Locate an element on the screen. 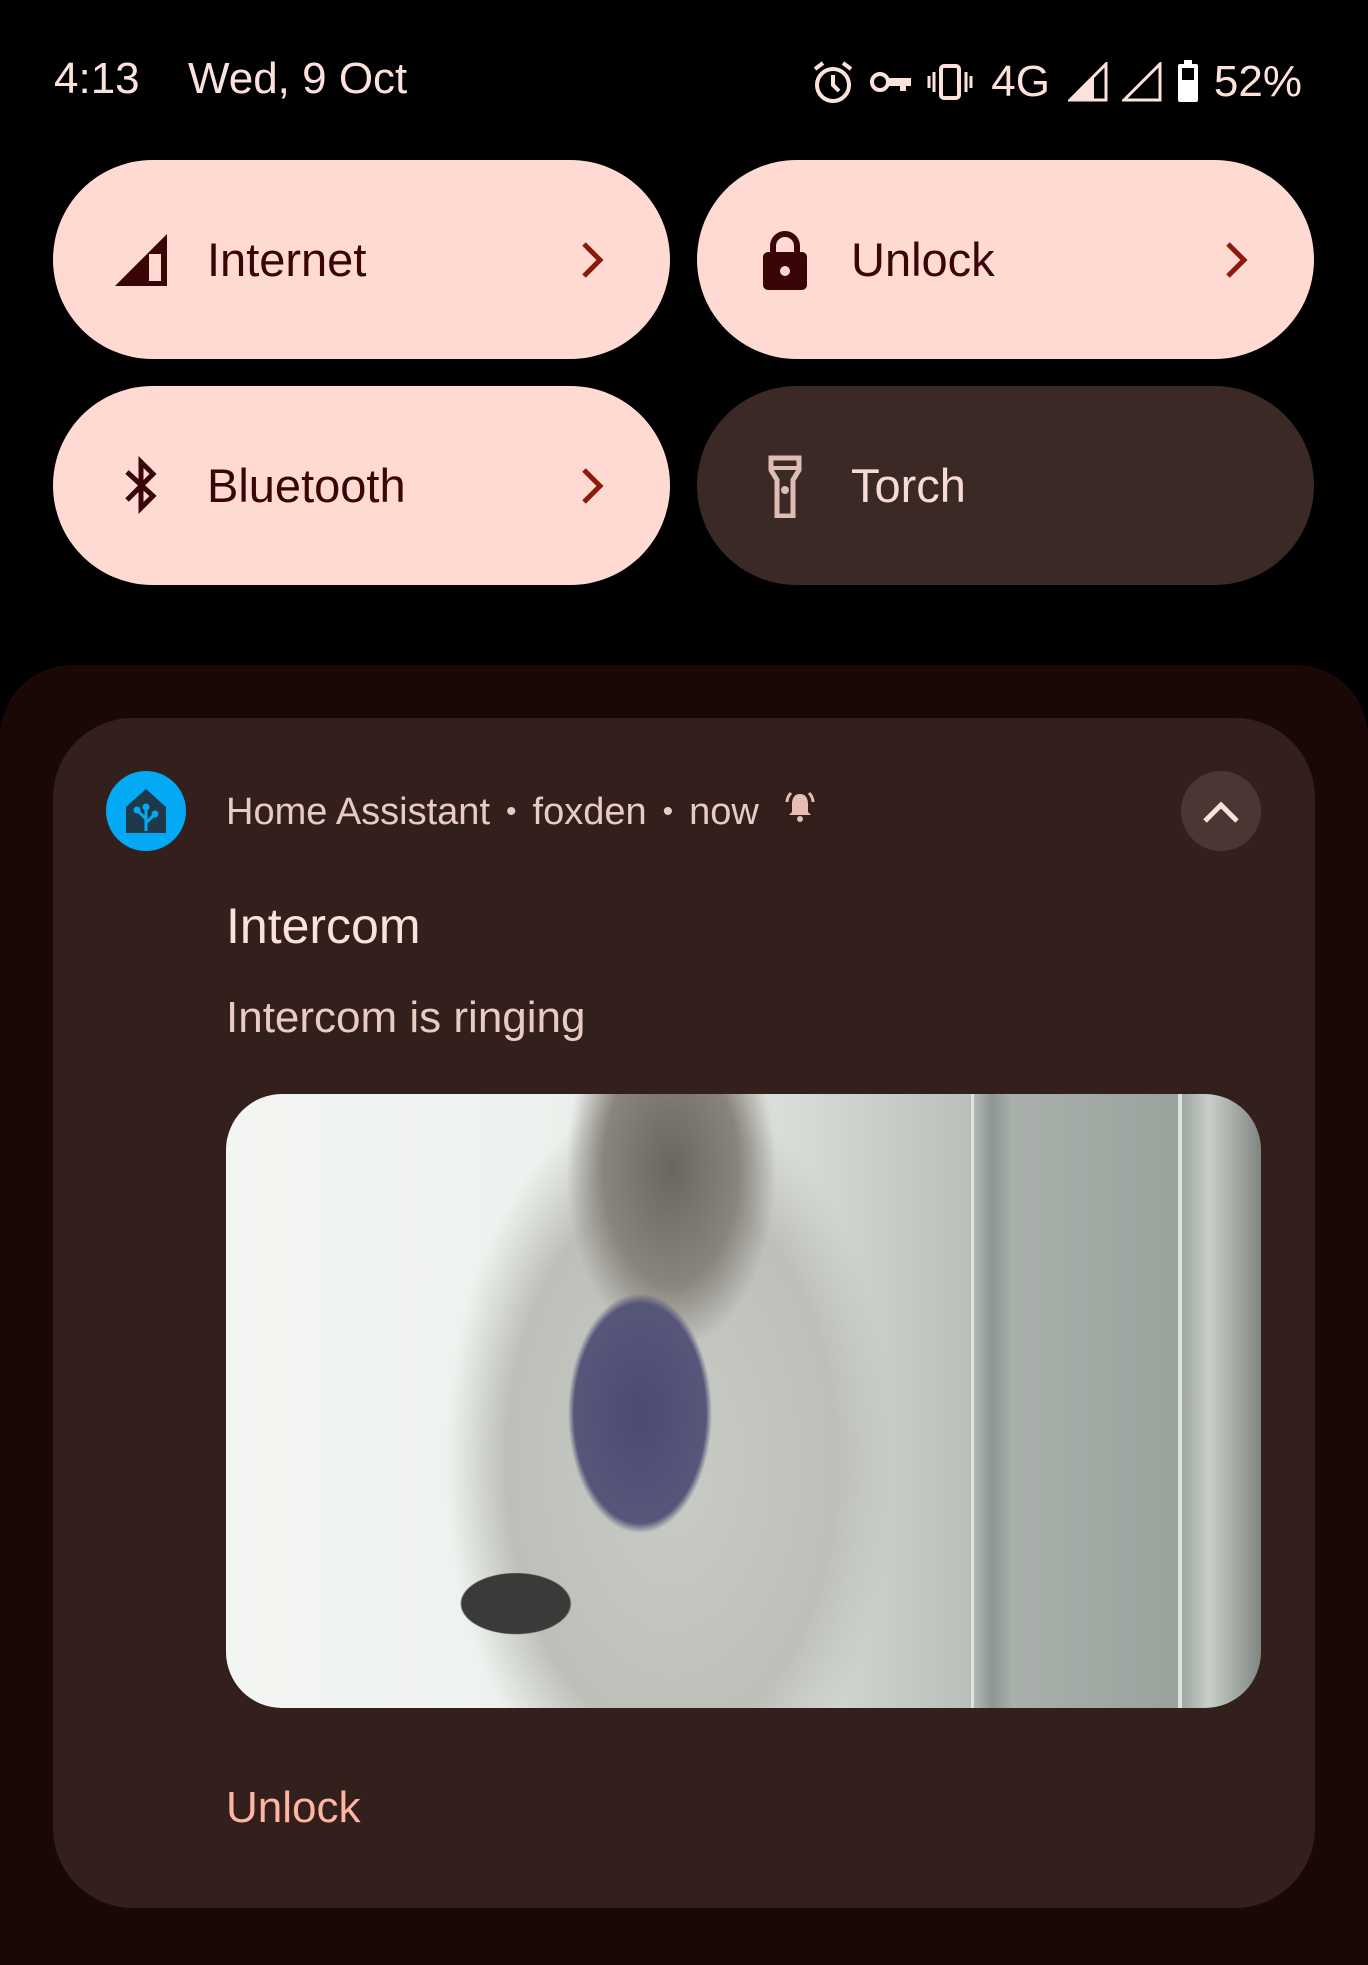 The height and width of the screenshot is (1965, 1368). tile-label: Unlock is located at coordinates (923, 259).